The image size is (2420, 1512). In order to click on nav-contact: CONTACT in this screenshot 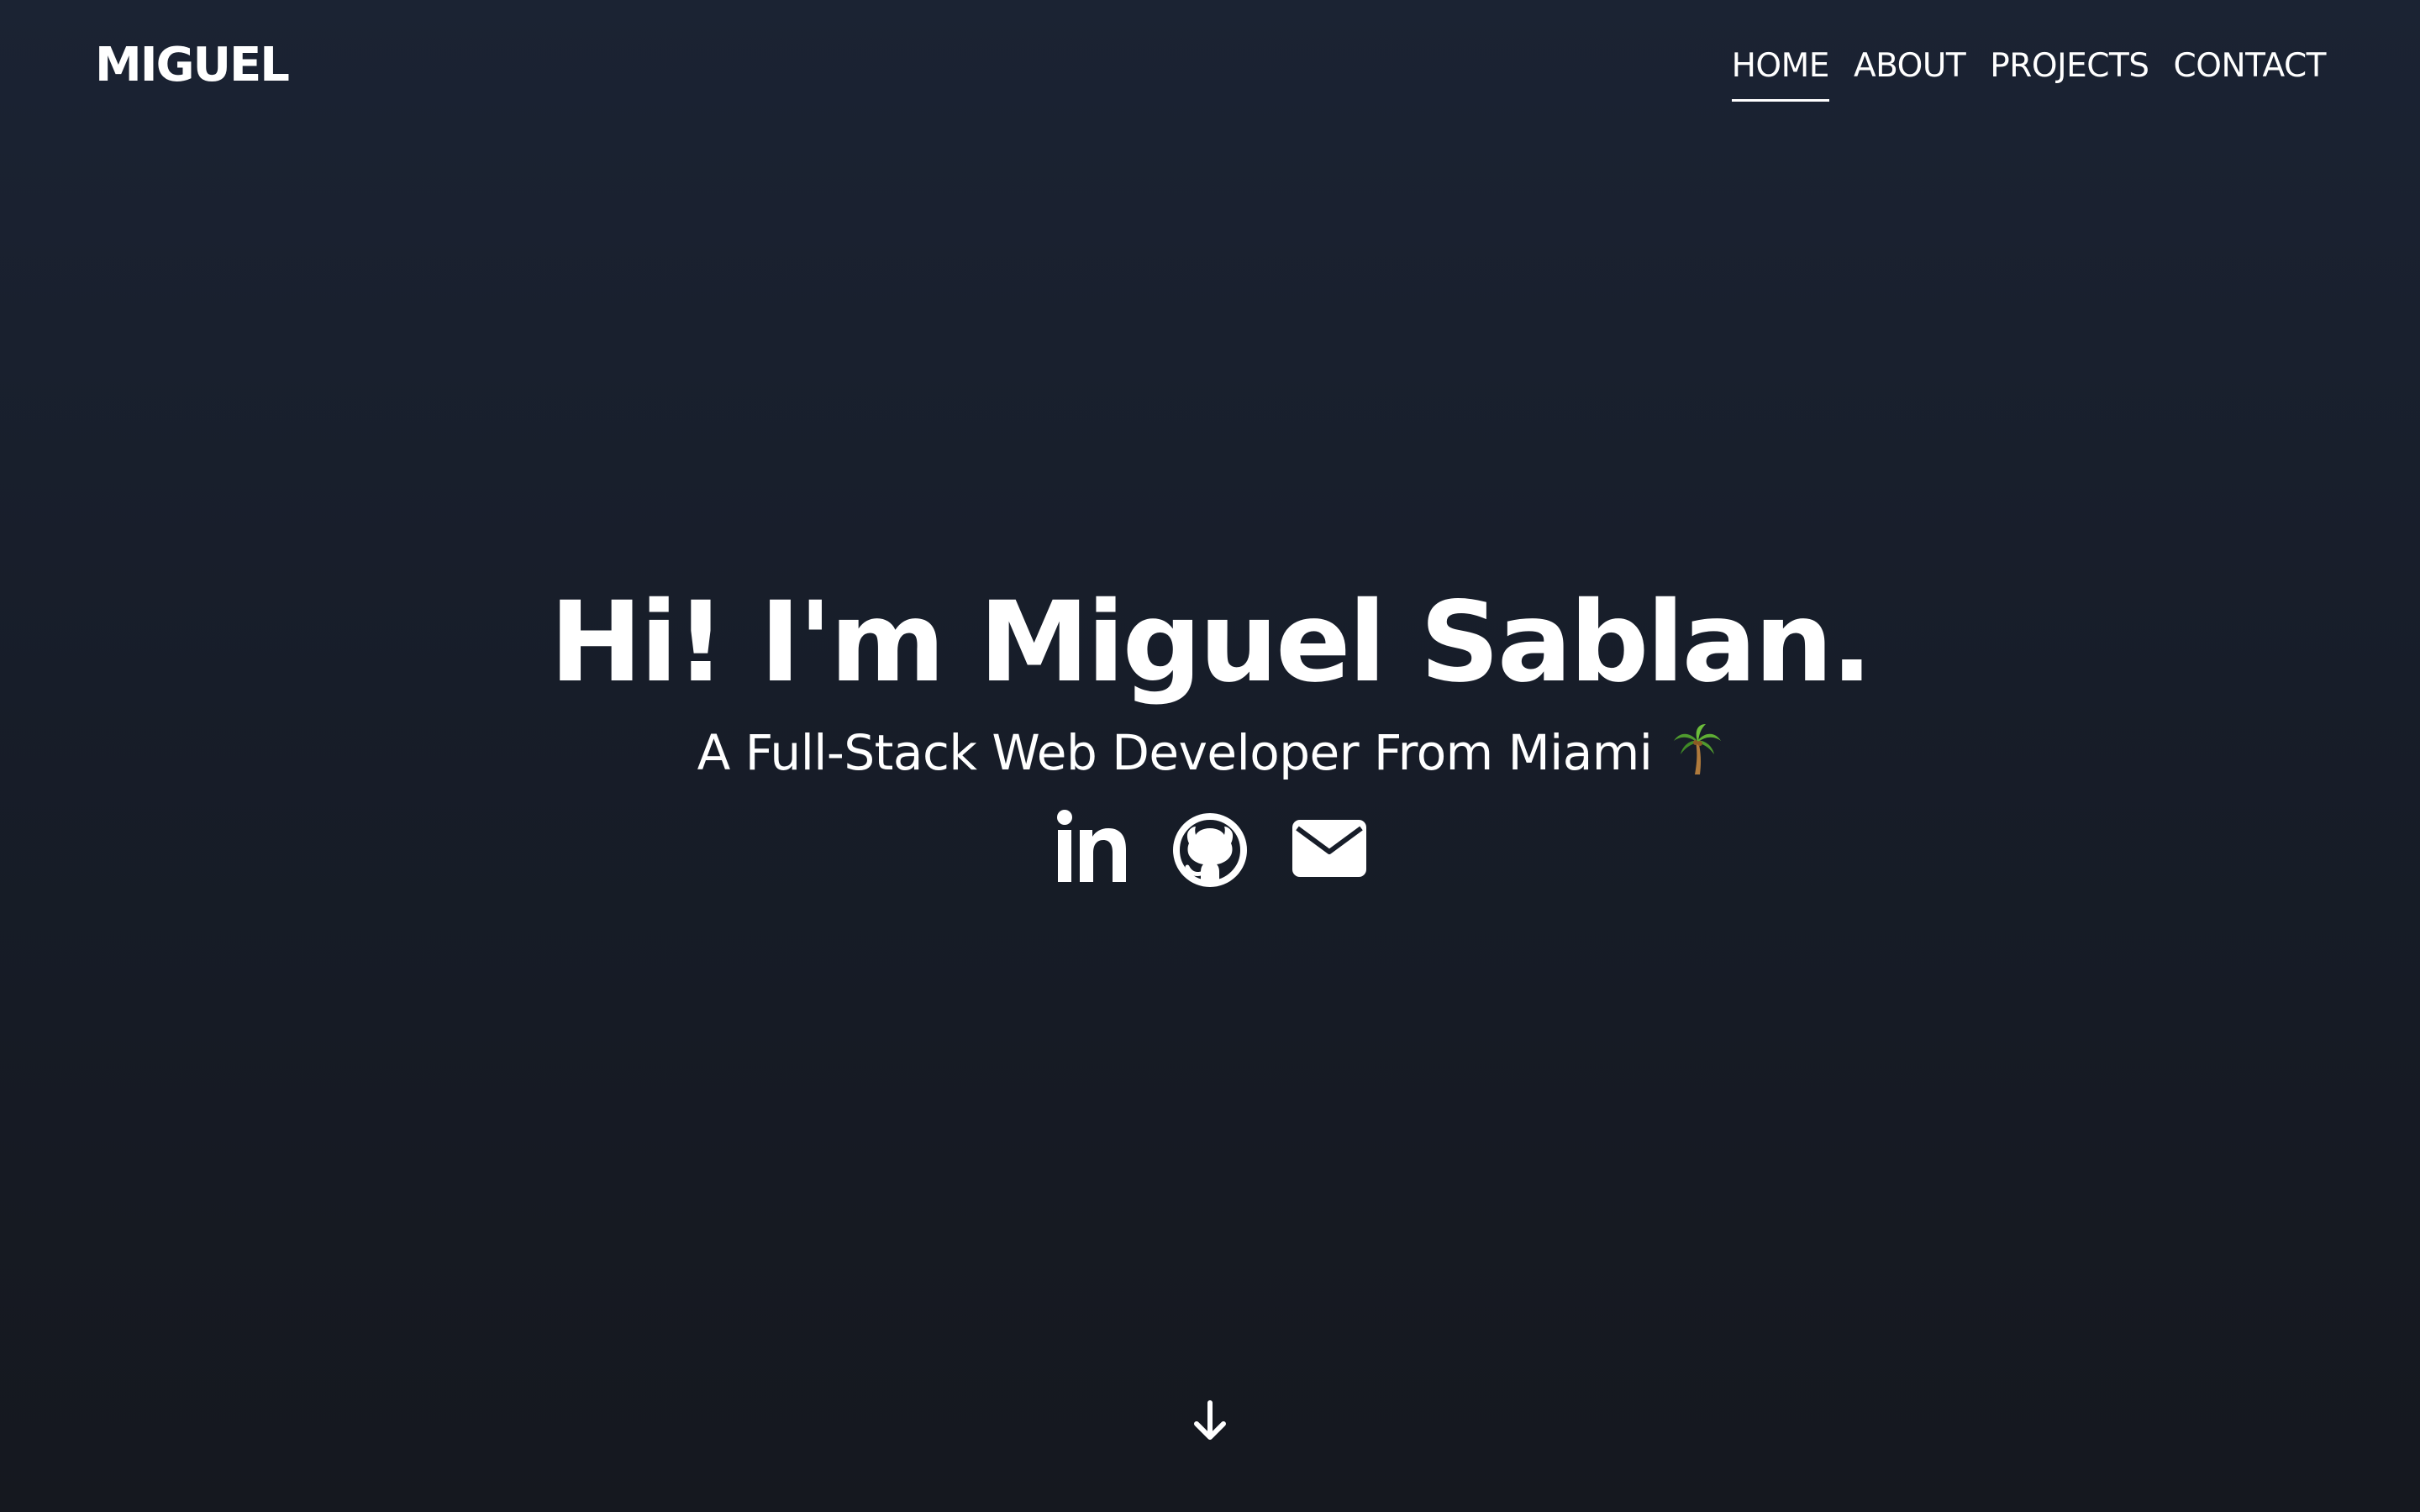, I will do `click(2250, 72)`.